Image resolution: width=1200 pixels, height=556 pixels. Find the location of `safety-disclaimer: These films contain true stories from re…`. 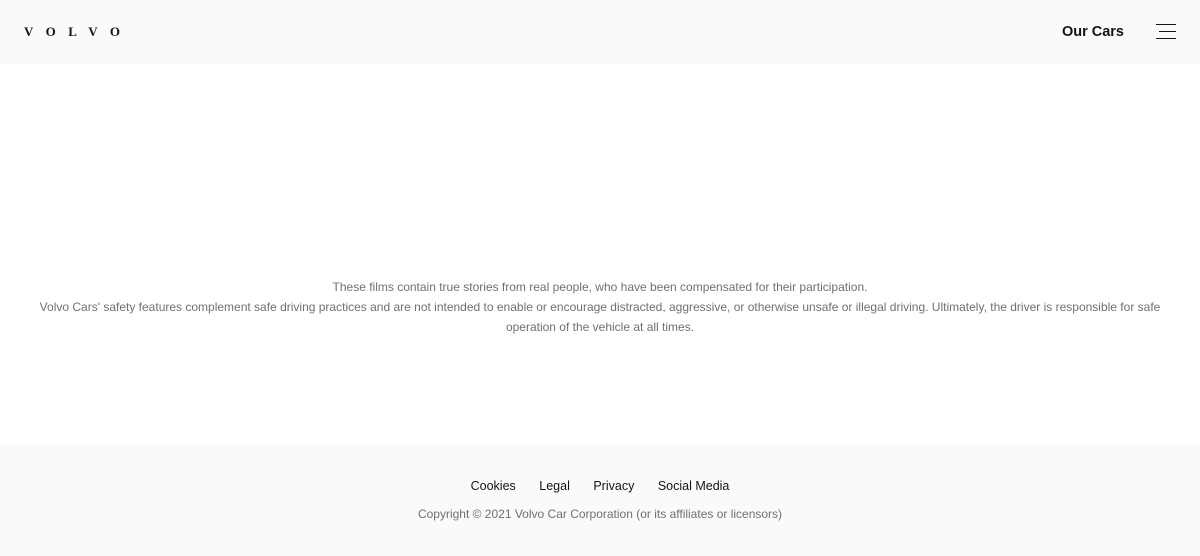

safety-disclaimer: These films contain true stories from re… is located at coordinates (600, 307).